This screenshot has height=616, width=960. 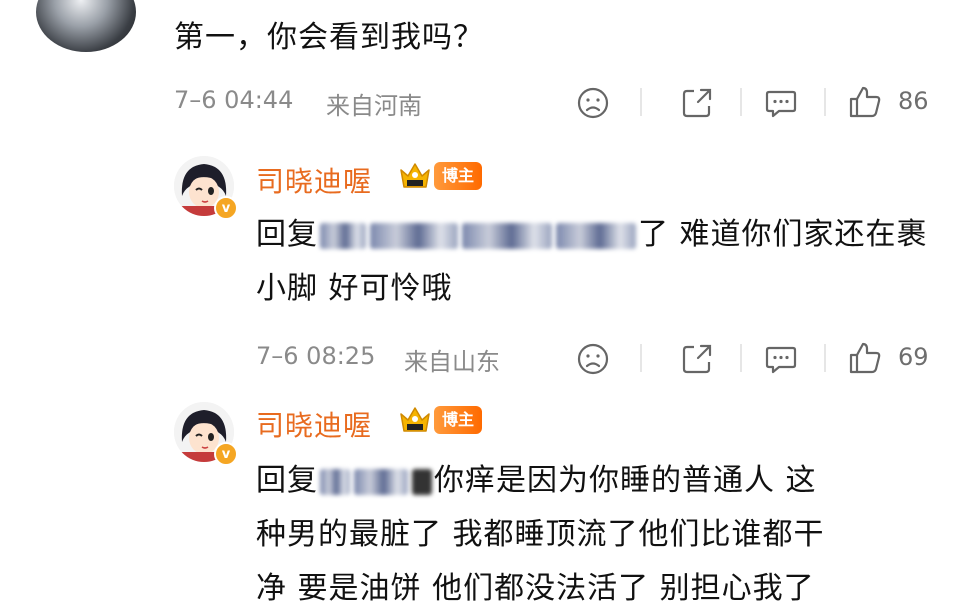 What do you see at coordinates (625, 480) in the screenshot?
I see `reply-line-1: 你痒是因为你睡的普通人 这` at bounding box center [625, 480].